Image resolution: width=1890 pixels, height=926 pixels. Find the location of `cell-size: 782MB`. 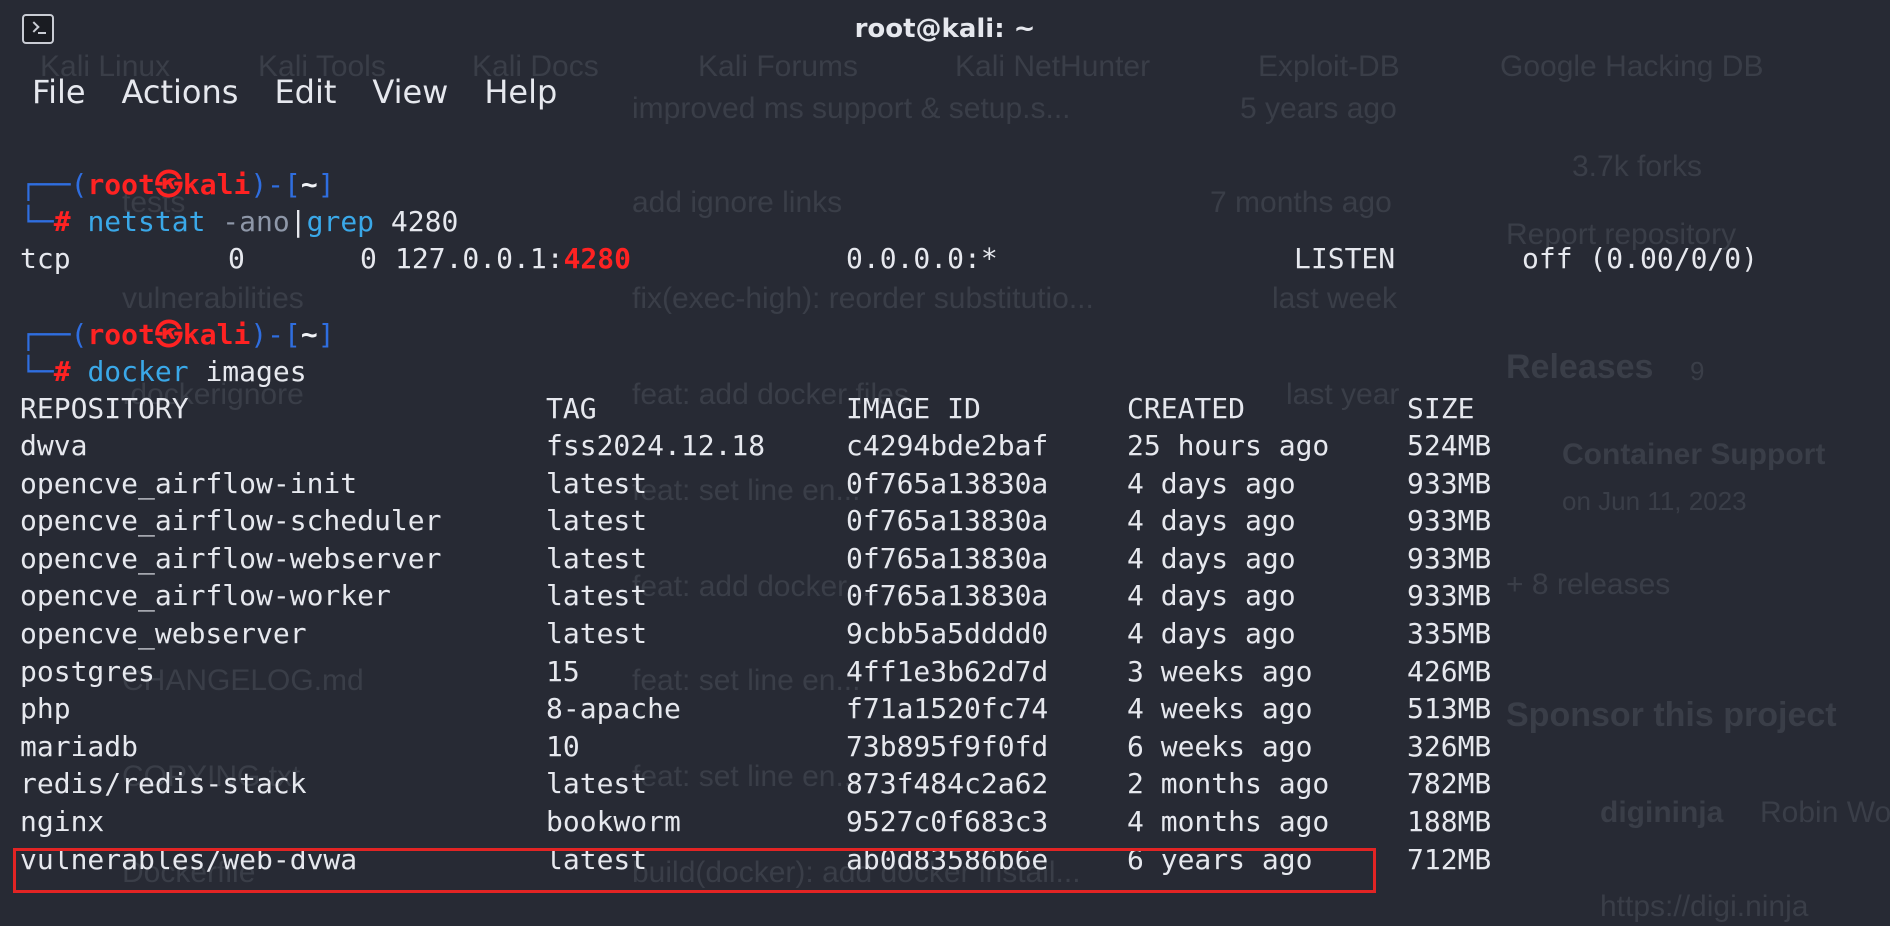

cell-size: 782MB is located at coordinates (1449, 784).